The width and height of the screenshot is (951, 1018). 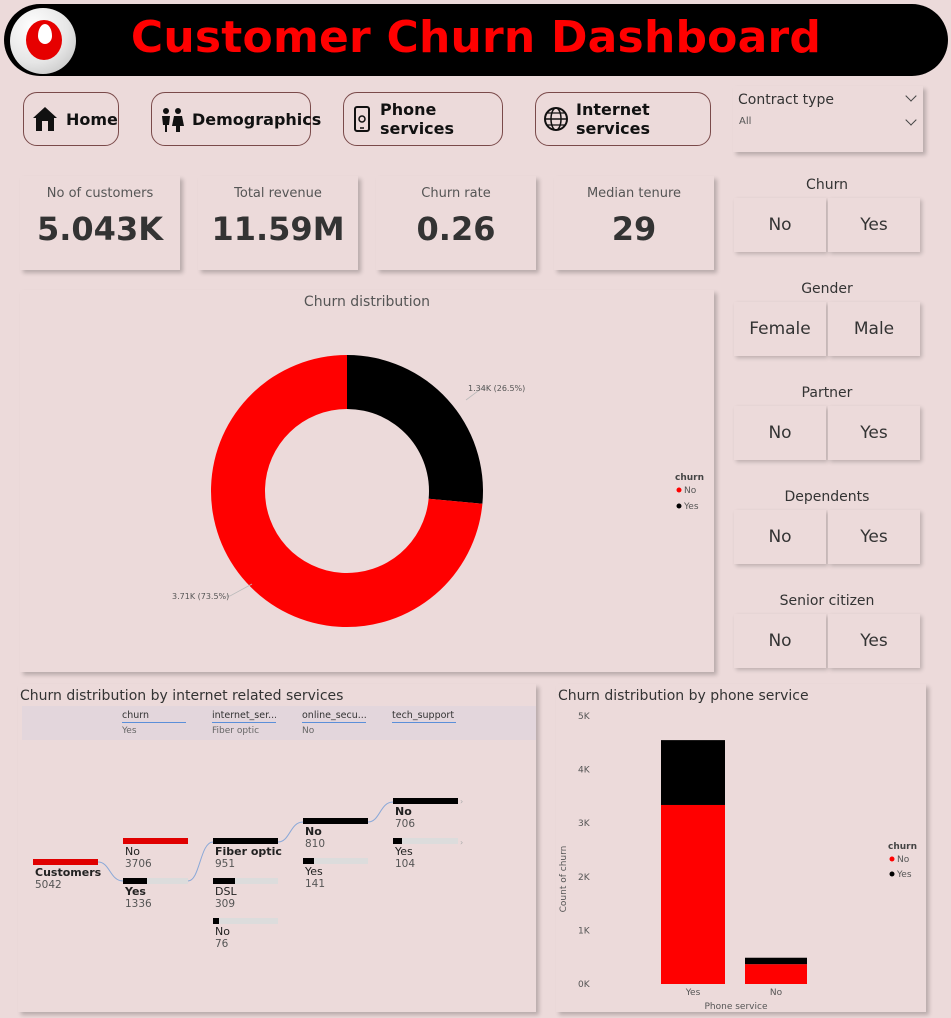 I want to click on dependents-slicer-title: Dependents, so click(x=827, y=497).